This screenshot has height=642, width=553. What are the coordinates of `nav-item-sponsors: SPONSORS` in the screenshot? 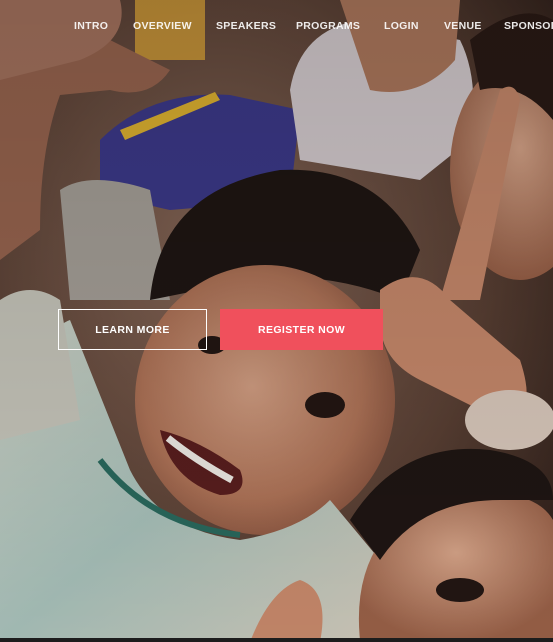 It's located at (528, 26).